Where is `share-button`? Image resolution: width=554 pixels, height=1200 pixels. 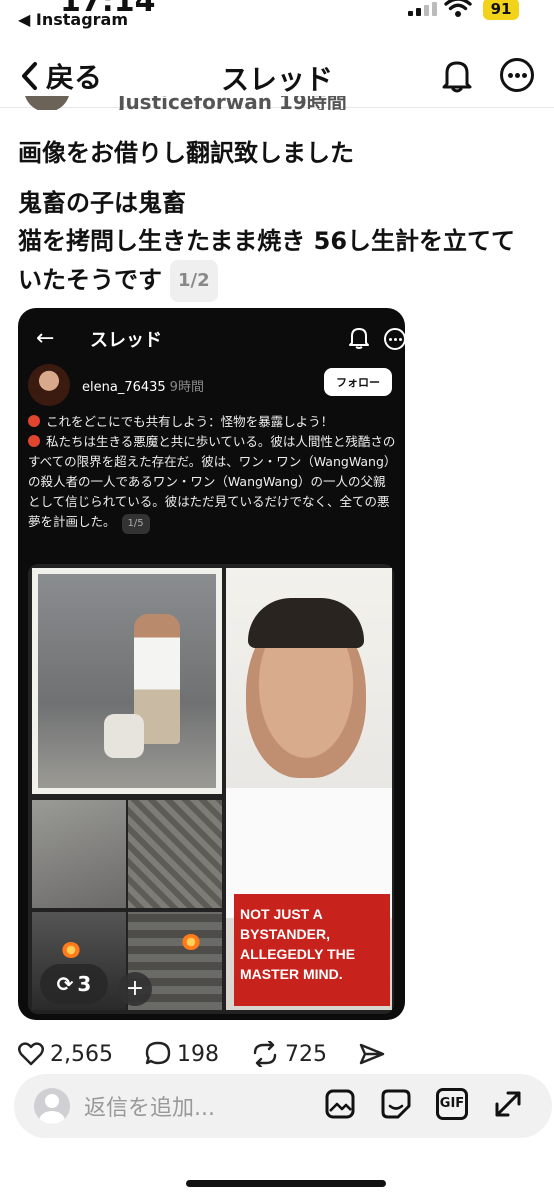
share-button is located at coordinates (372, 1054).